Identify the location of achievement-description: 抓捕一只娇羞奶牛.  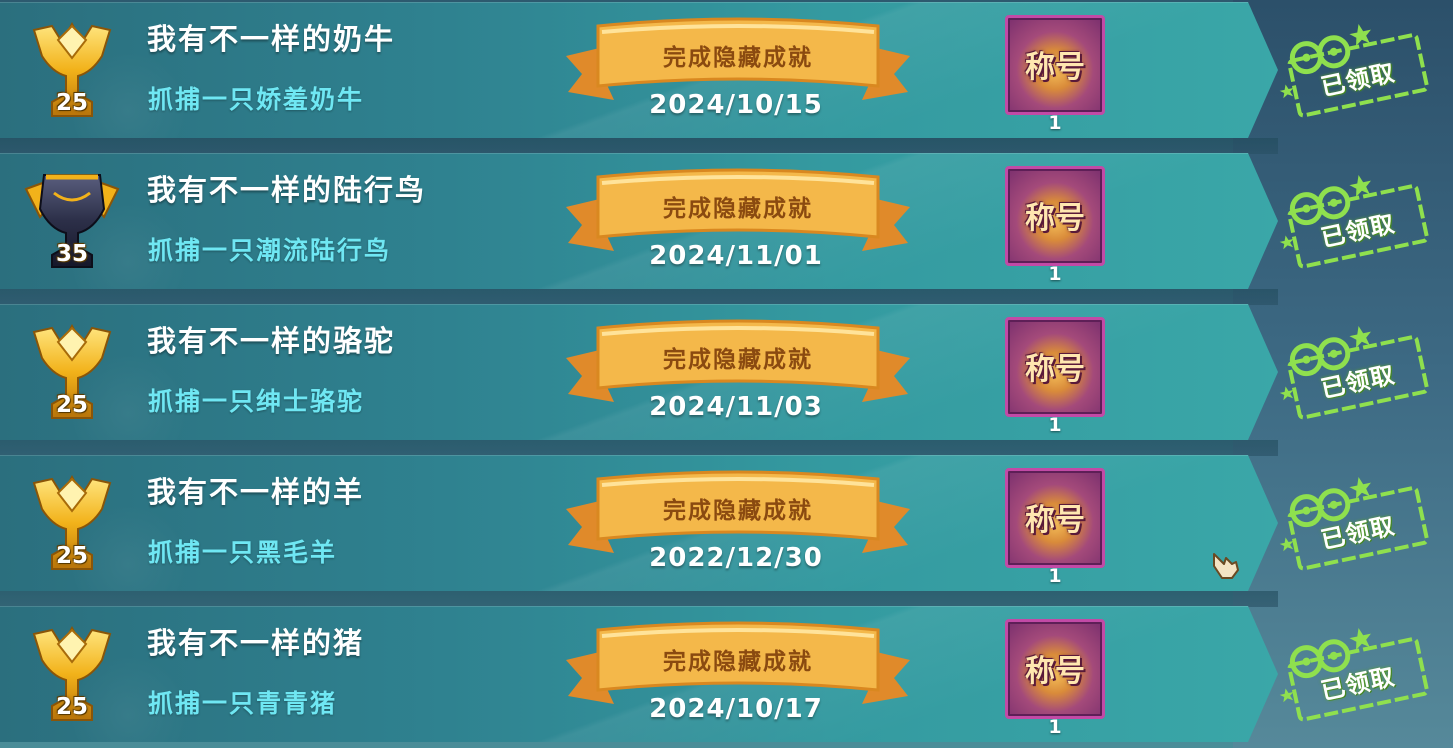
(256, 99).